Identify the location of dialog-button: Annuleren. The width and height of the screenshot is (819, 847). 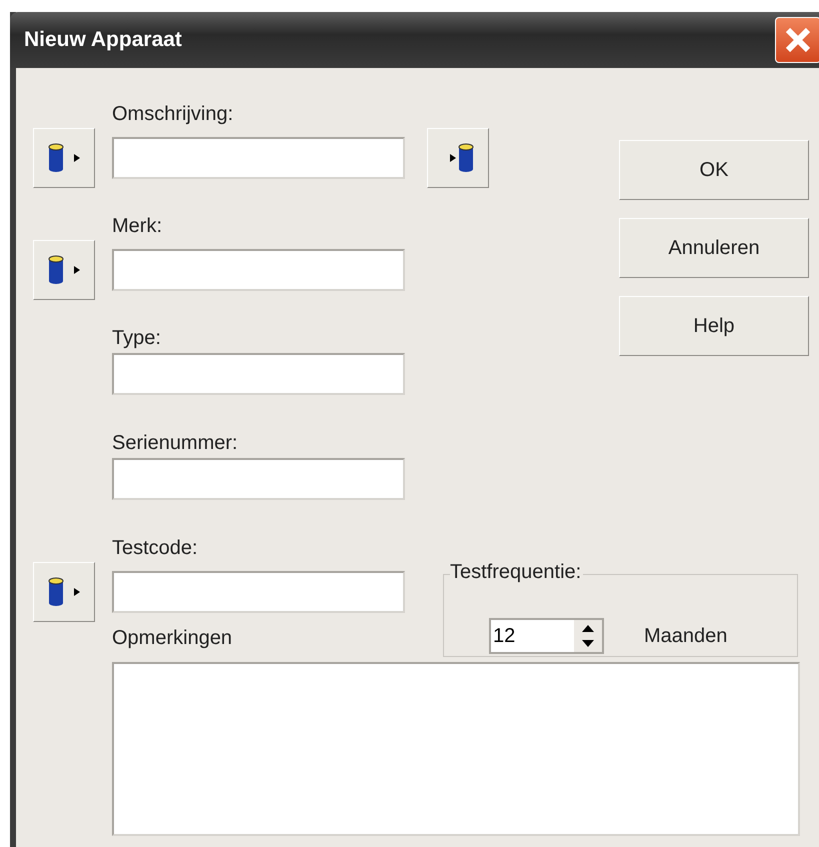
(714, 248).